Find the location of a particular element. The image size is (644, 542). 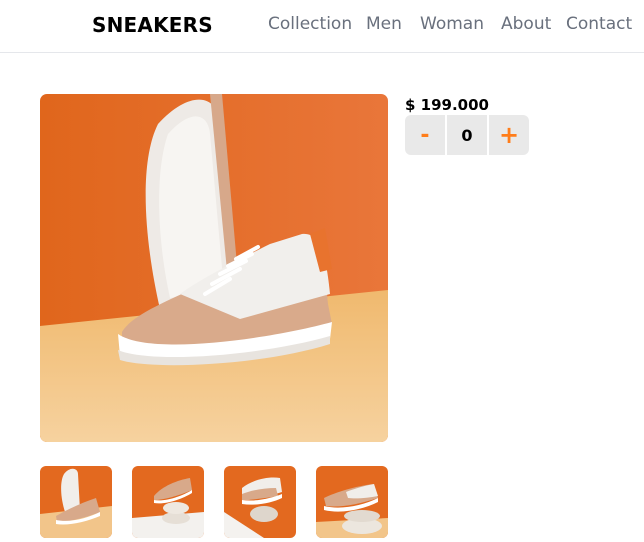

nav-link-collection: Collection is located at coordinates (310, 24).